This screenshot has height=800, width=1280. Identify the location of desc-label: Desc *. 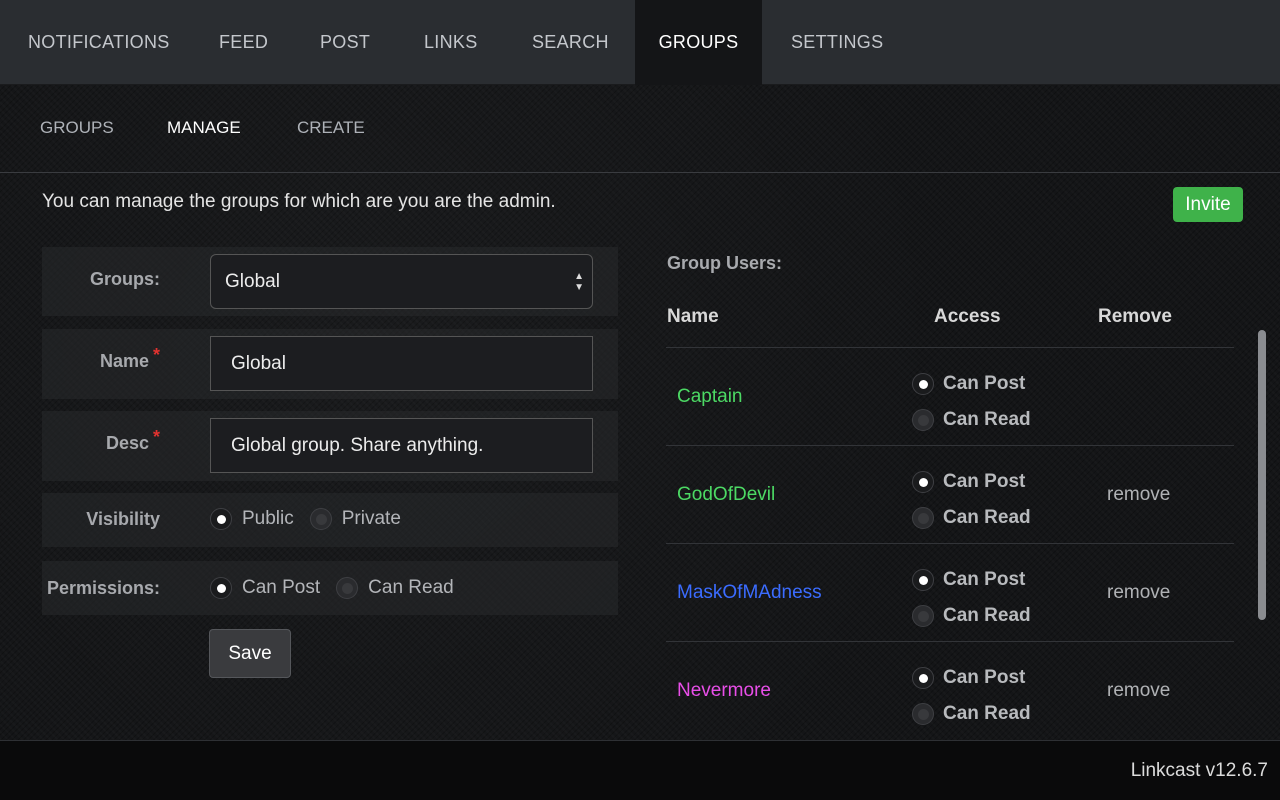
(132, 440).